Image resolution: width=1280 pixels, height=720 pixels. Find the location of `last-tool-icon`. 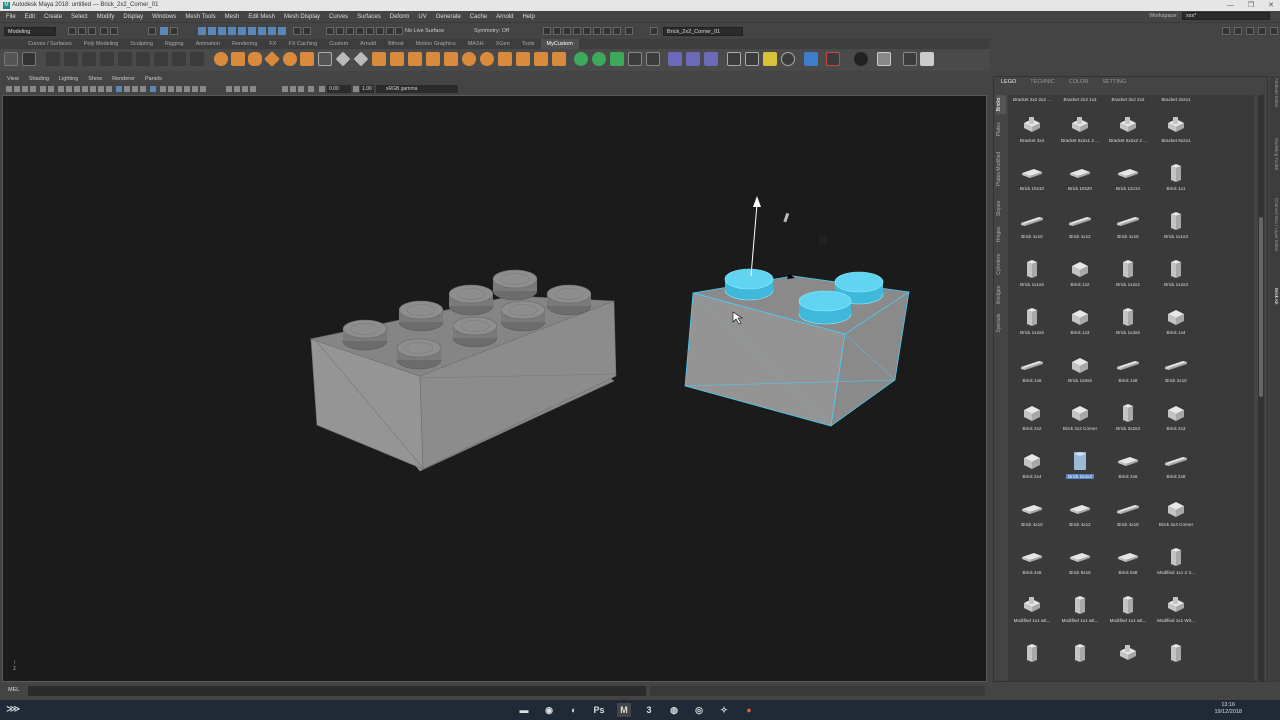

last-tool-icon is located at coordinates (390, 31).